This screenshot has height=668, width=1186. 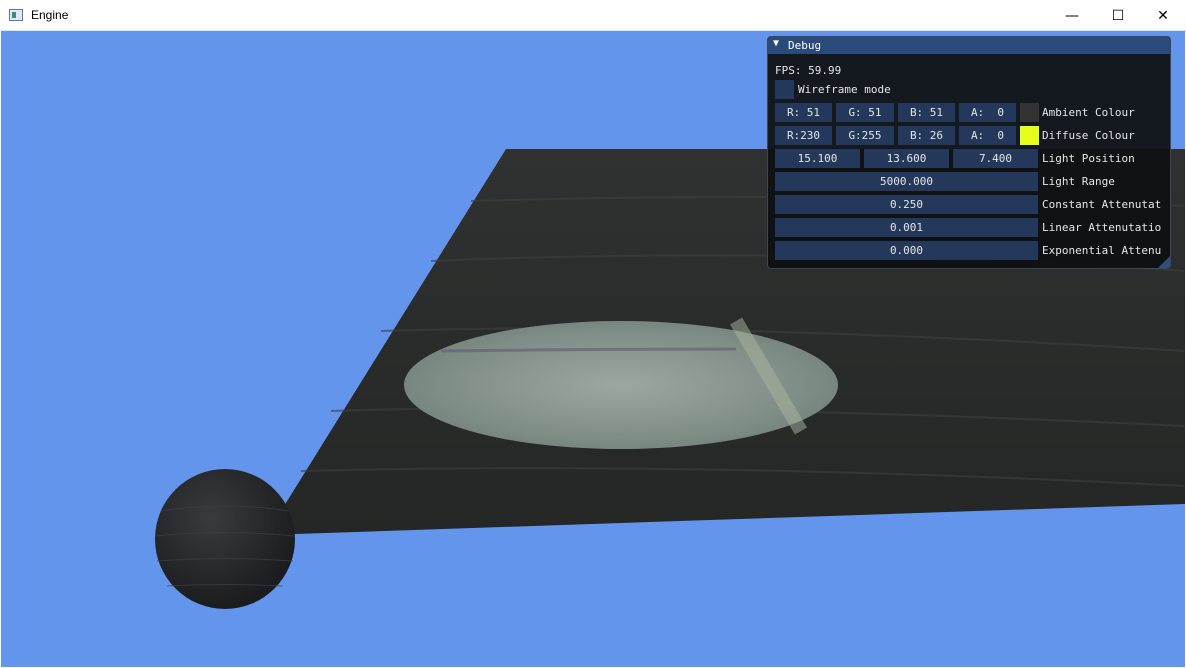 What do you see at coordinates (1118, 15) in the screenshot?
I see `maximize-button: ☐` at bounding box center [1118, 15].